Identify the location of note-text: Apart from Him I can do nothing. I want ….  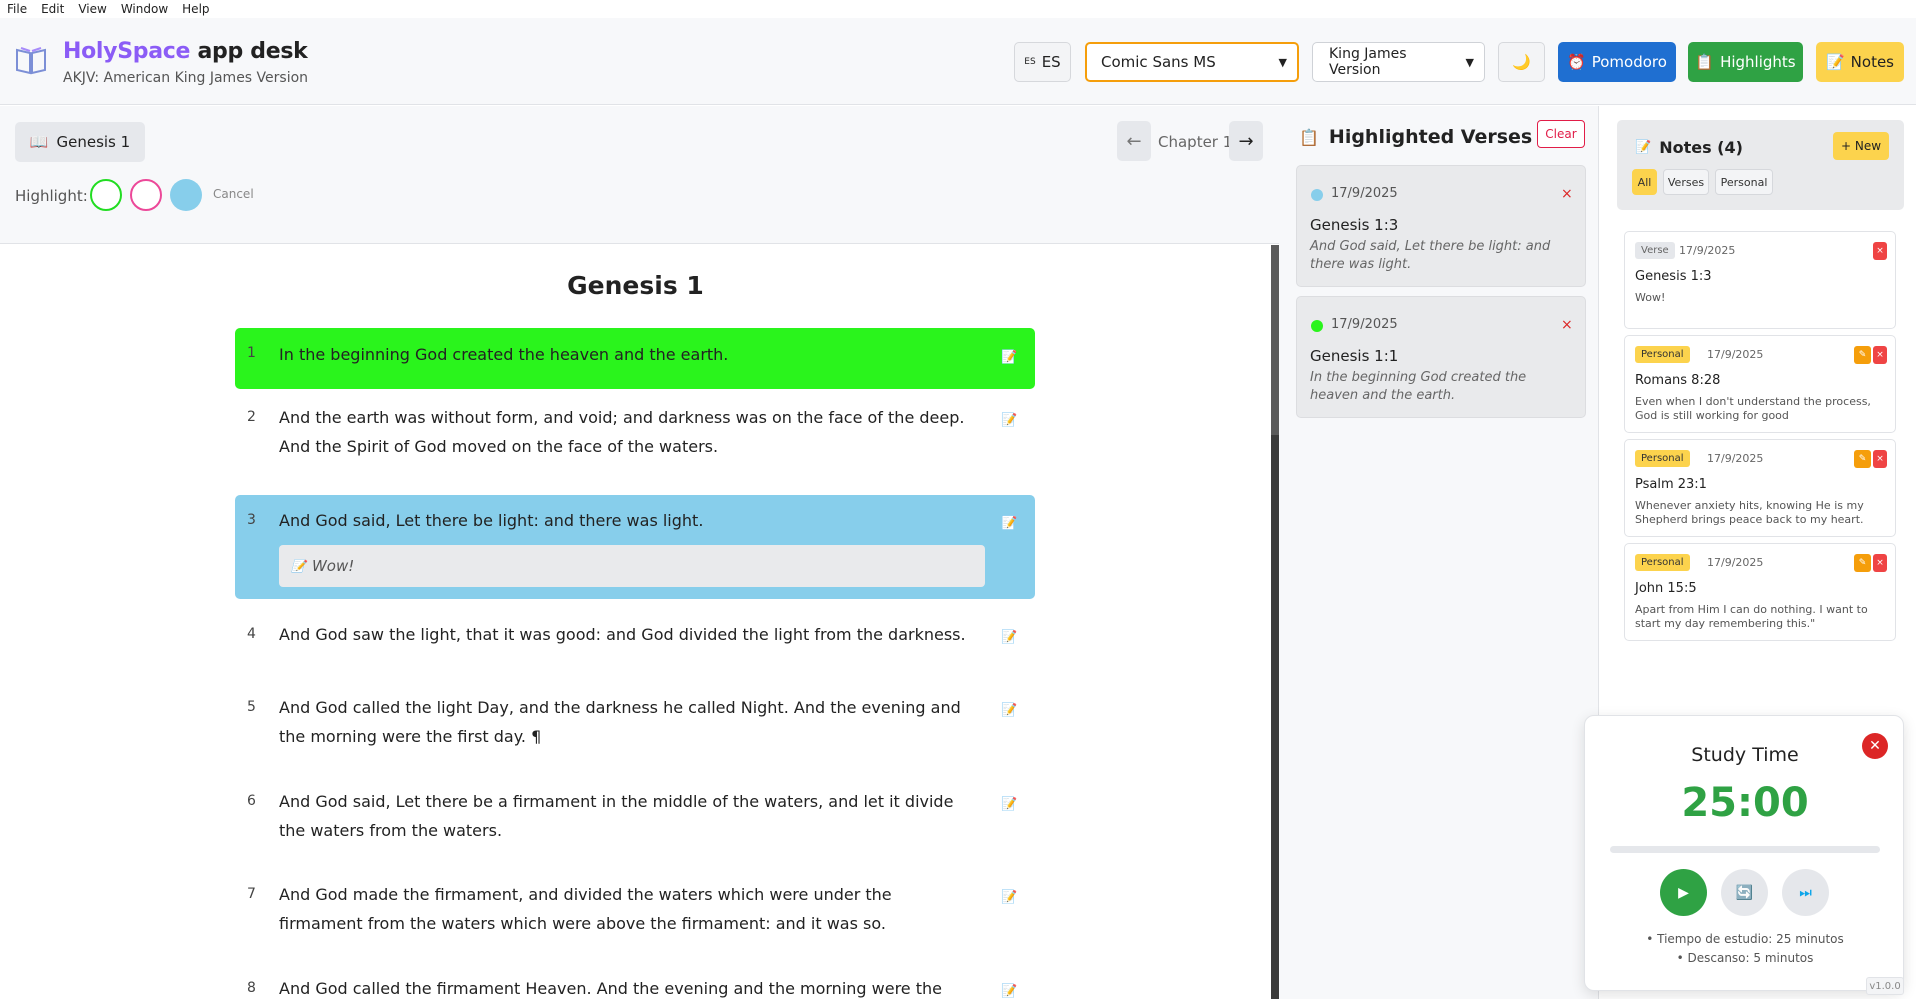
(1751, 616).